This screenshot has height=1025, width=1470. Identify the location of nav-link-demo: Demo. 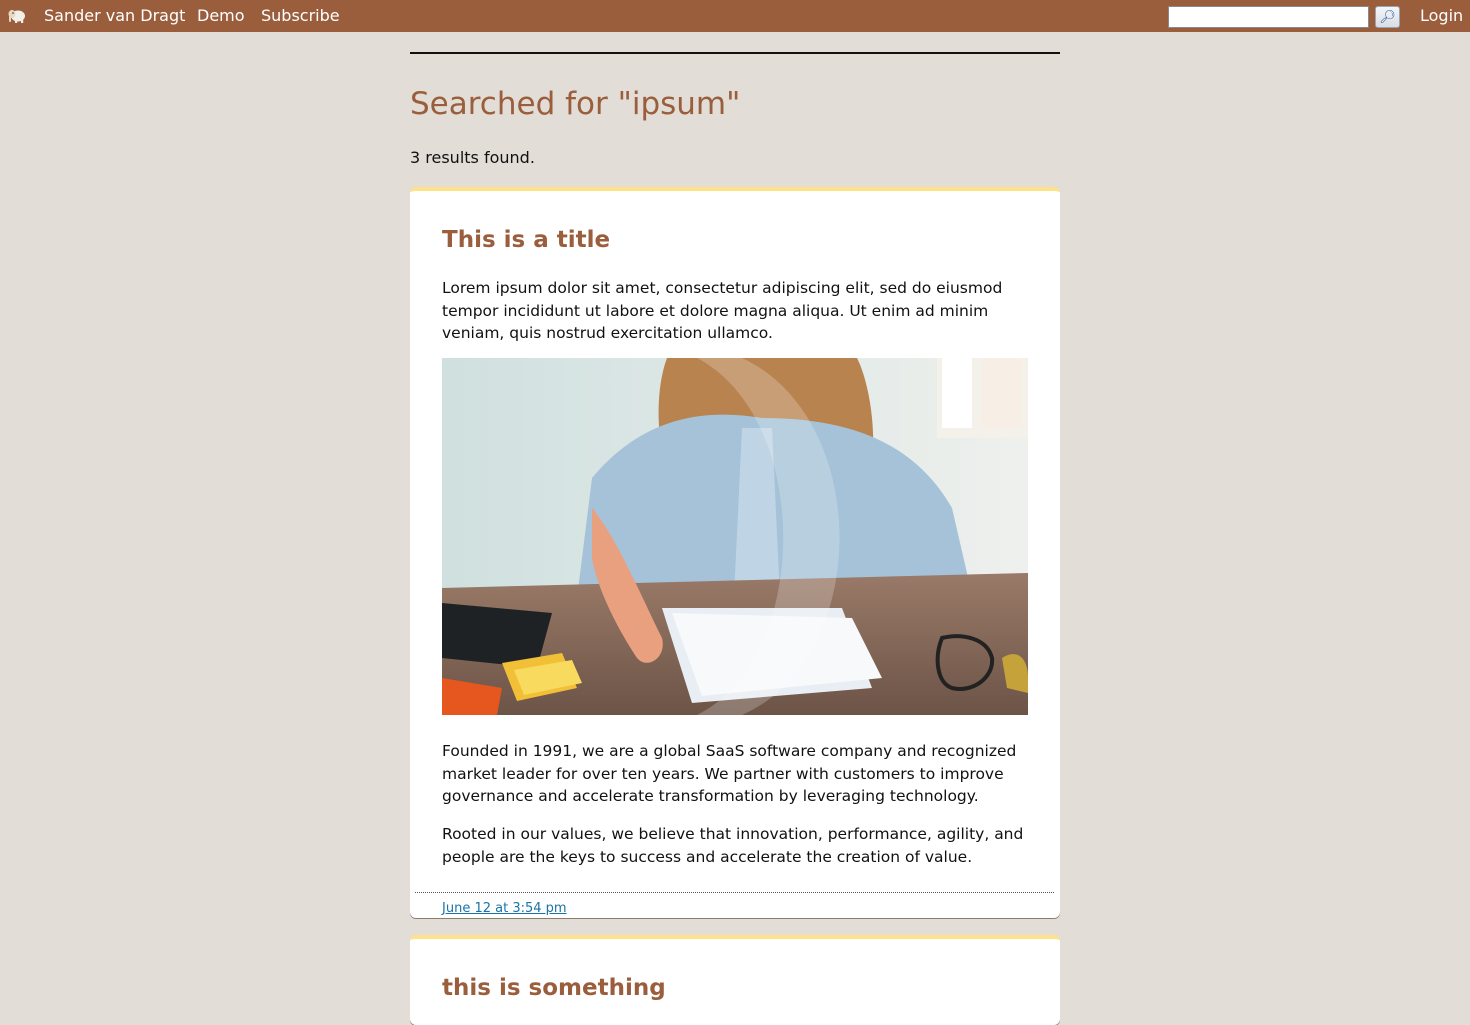
(221, 16).